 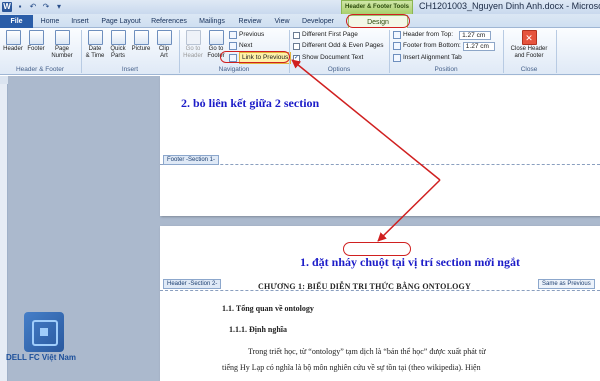 What do you see at coordinates (62, 37) in the screenshot?
I see `page-number-icon` at bounding box center [62, 37].